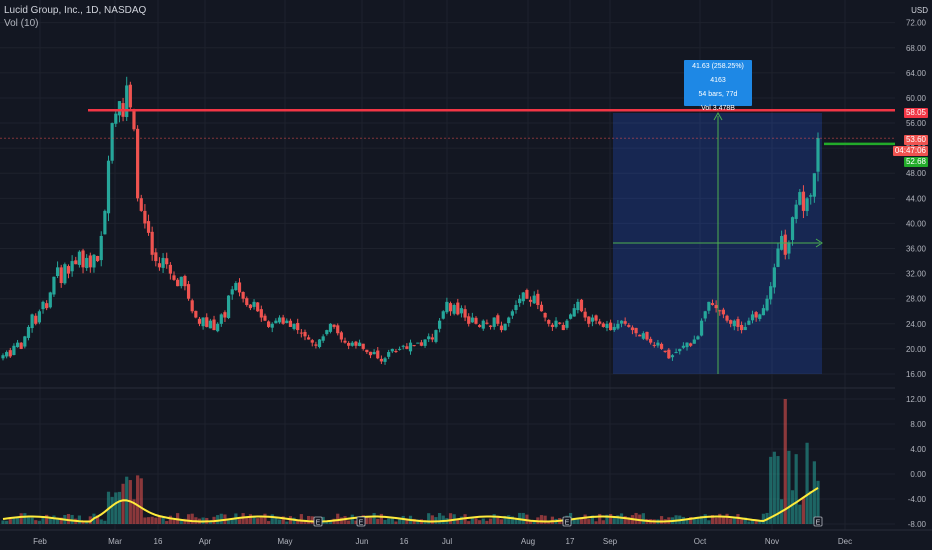 The width and height of the screenshot is (932, 550). I want to click on earnings-marker-label: E, so click(818, 523).